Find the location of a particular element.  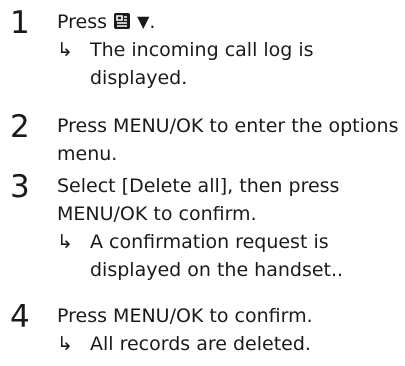

step-instruction: Press MENU/OK to confirm. is located at coordinates (229, 316).